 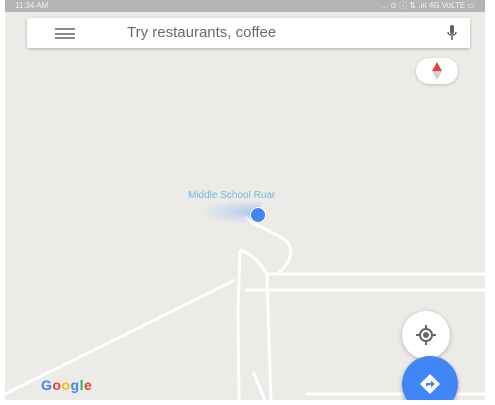 I want to click on my-location-icon, so click(x=426, y=335).